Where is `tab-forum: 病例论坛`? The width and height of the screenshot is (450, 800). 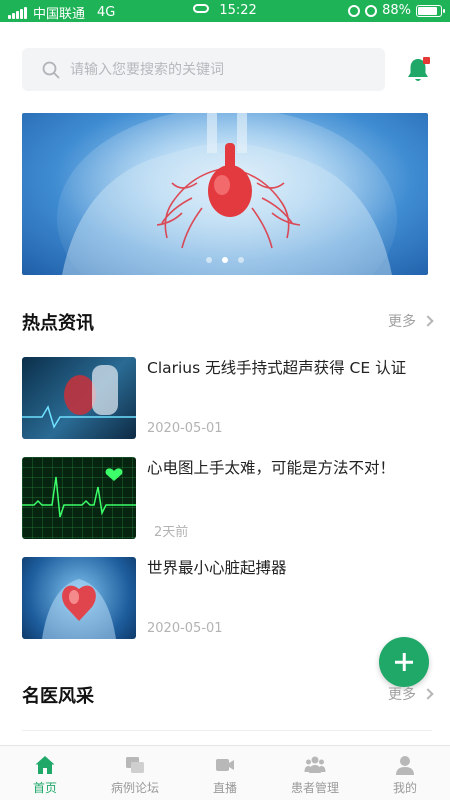
tab-forum: 病例论坛 is located at coordinates (135, 773).